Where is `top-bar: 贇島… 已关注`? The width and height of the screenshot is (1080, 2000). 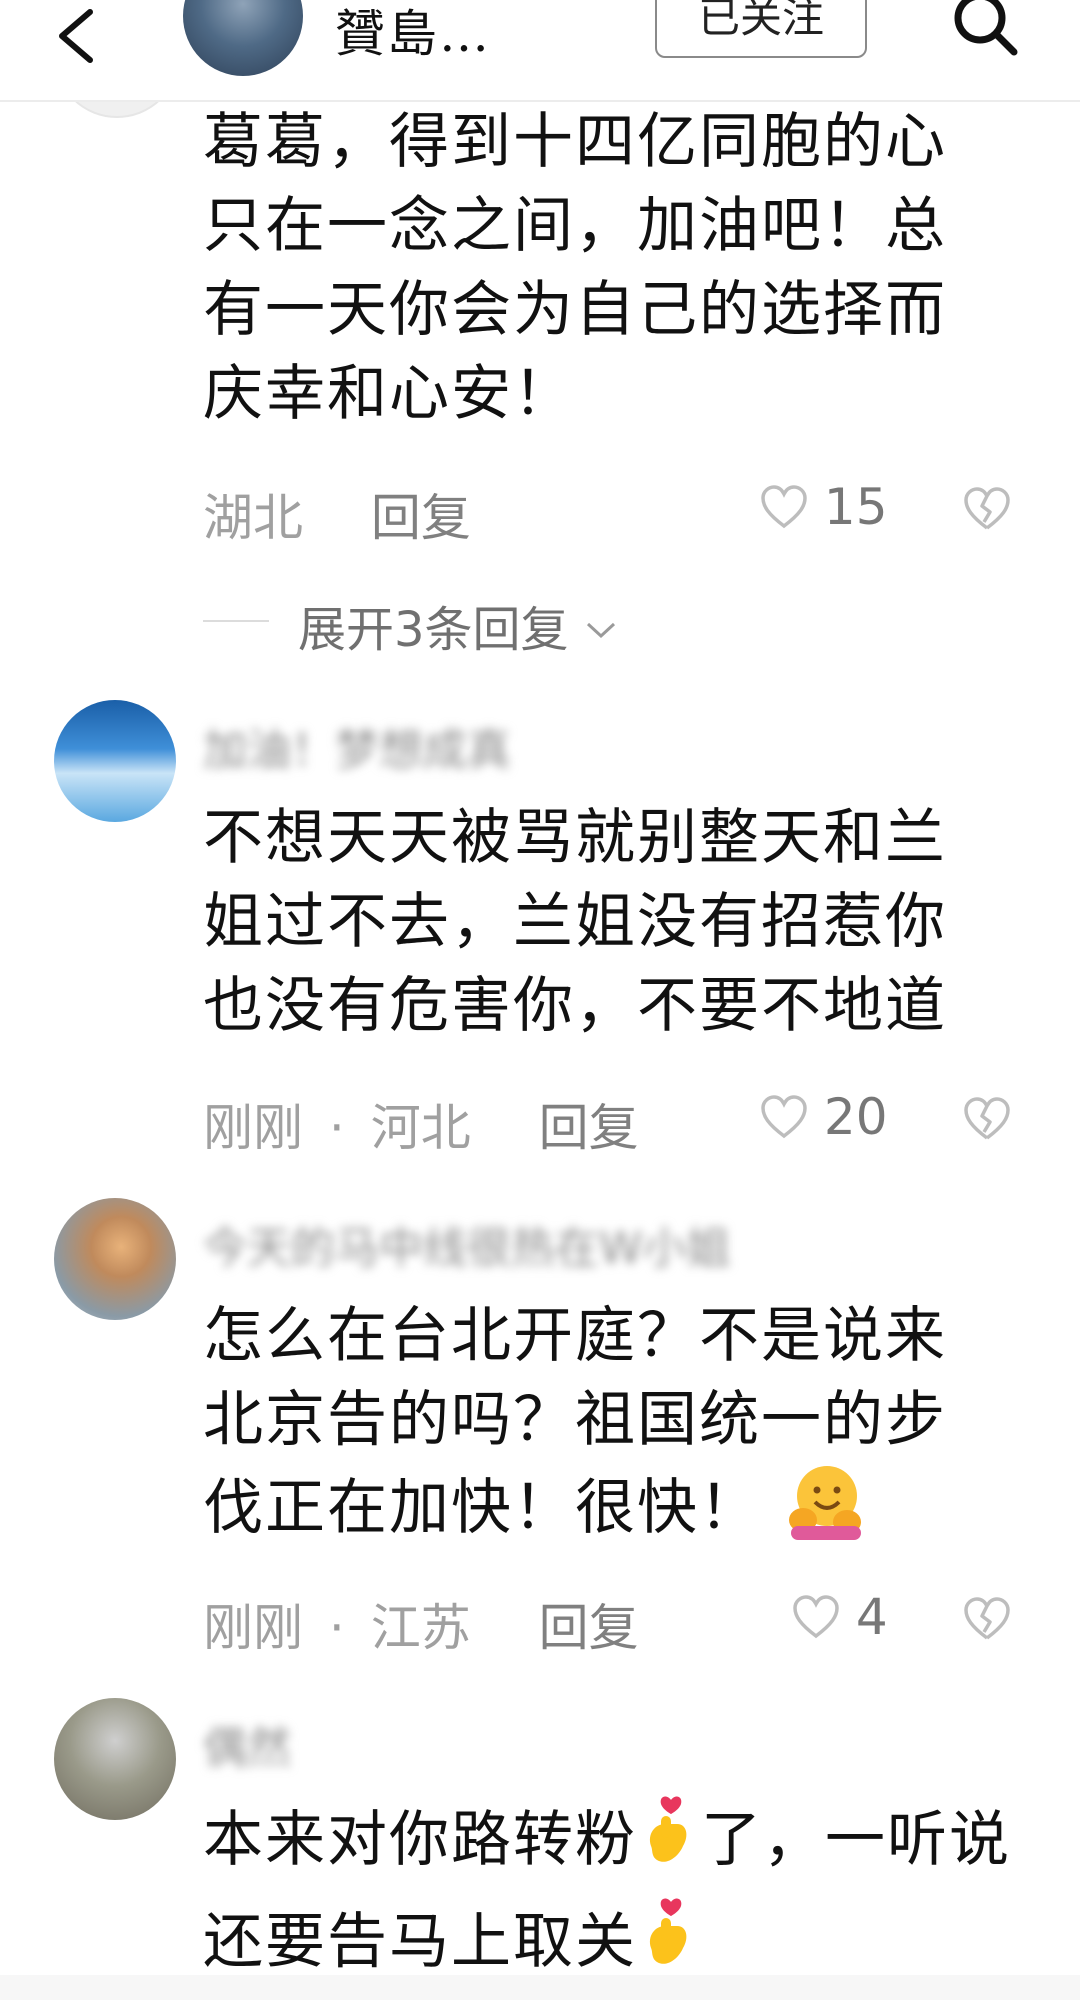
top-bar: 贇島… 已关注 is located at coordinates (540, 51).